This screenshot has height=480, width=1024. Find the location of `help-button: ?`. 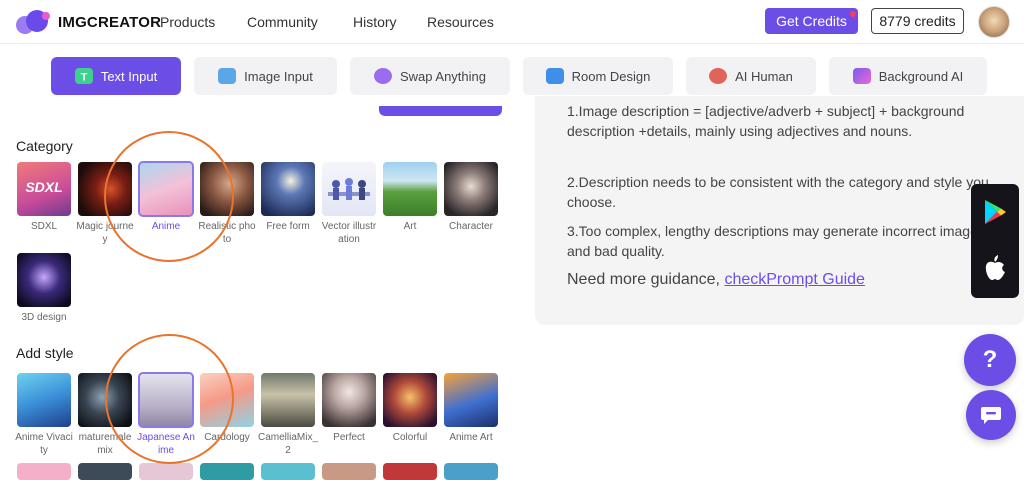

help-button: ? is located at coordinates (990, 360).